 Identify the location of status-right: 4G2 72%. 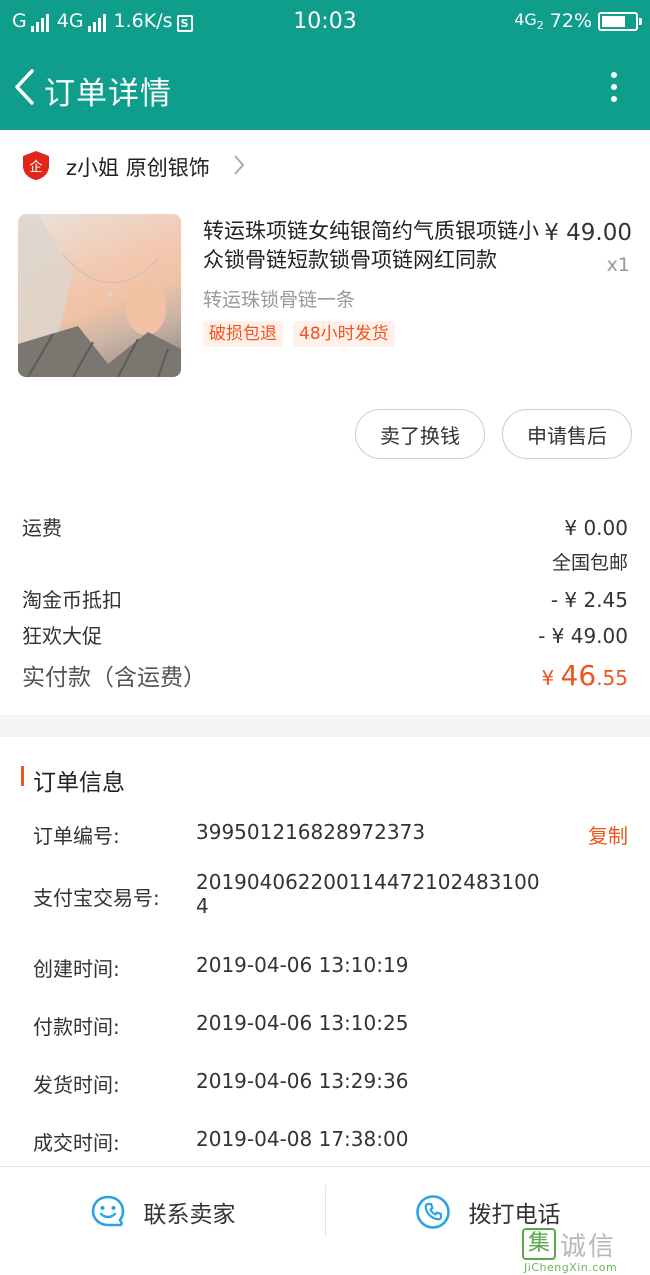
(578, 21).